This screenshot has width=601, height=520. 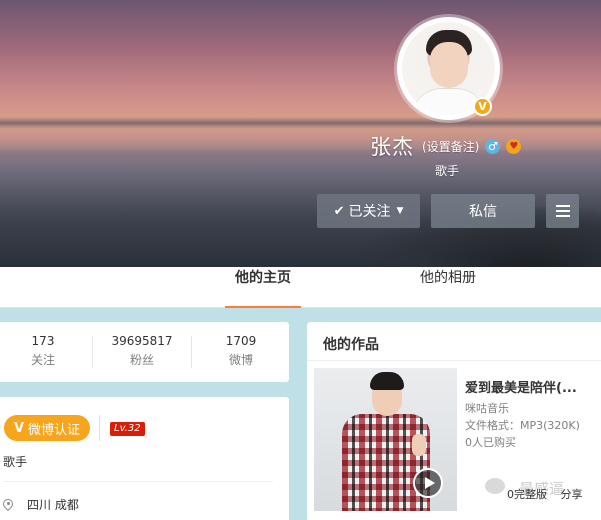 I want to click on thumb-hand, so click(x=419, y=445).